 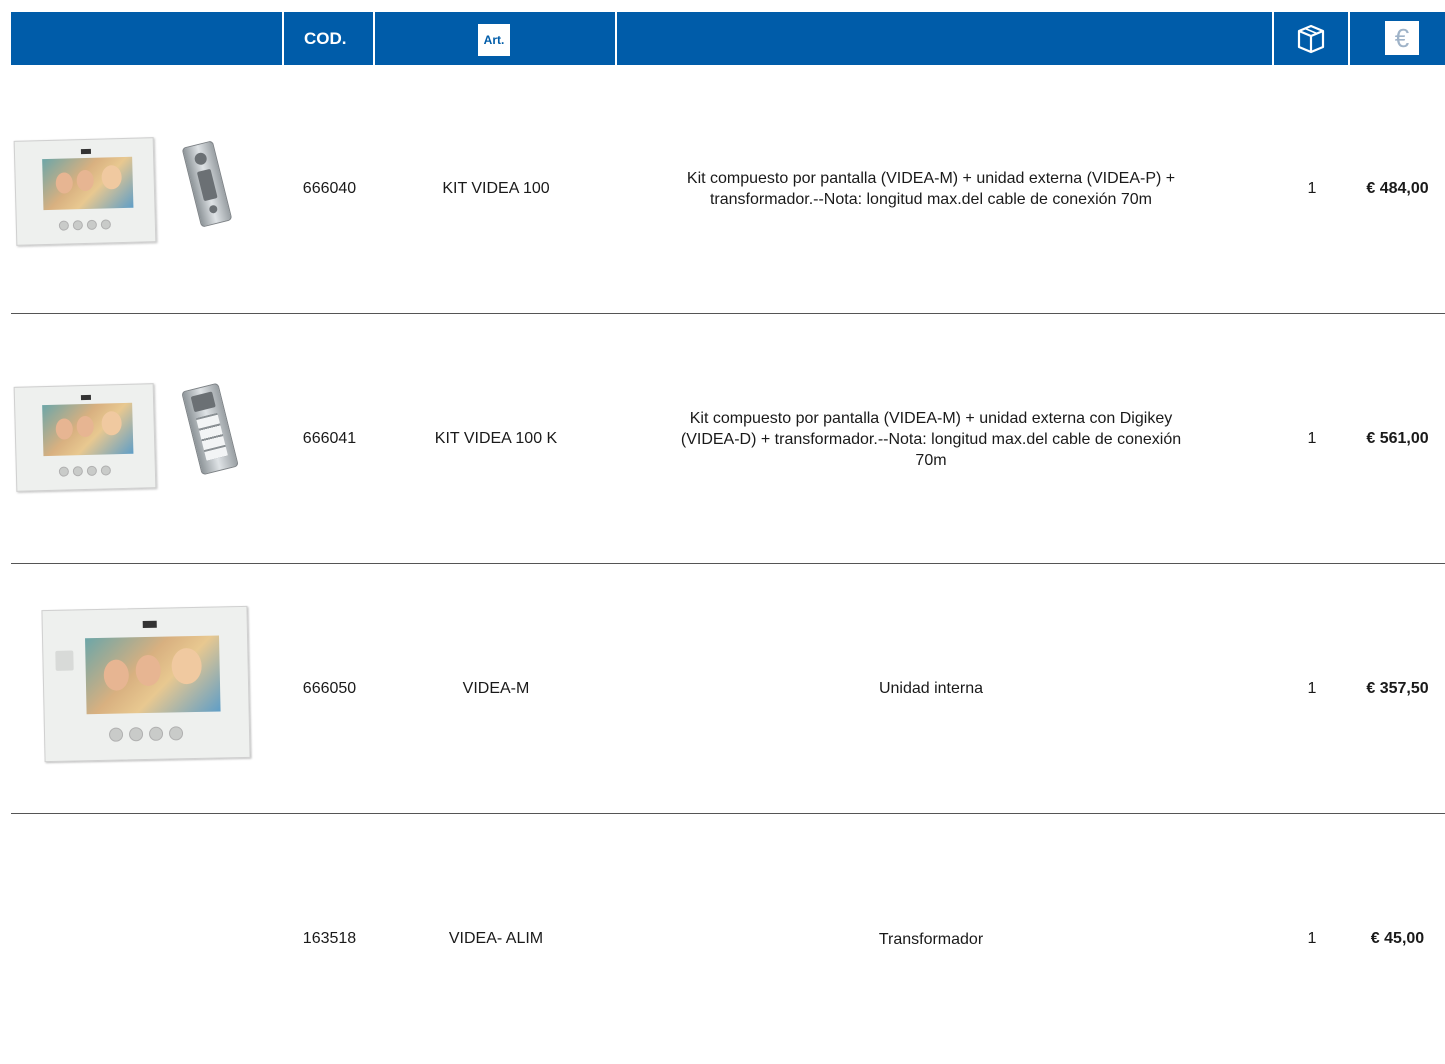 I want to click on product-image-kit-videa-100-k, so click(x=134, y=437).